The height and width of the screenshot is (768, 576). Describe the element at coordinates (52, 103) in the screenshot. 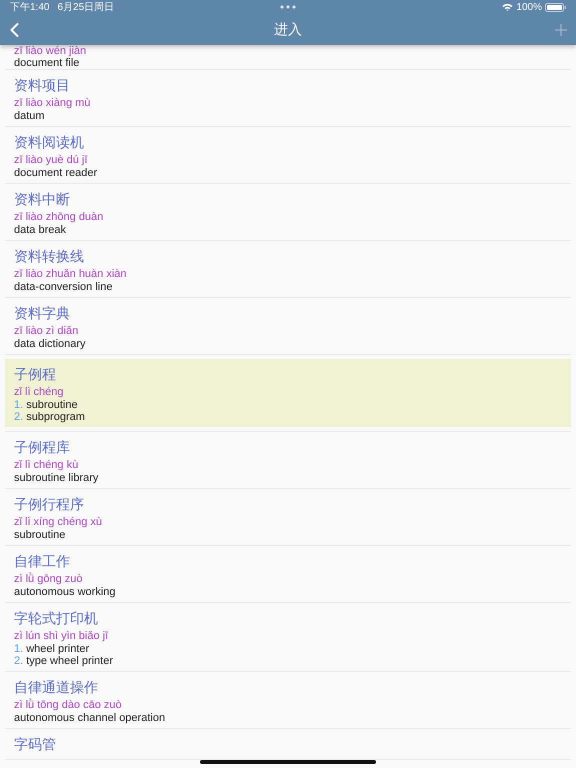

I see `pinyin: zī liào xiàng mù` at that location.